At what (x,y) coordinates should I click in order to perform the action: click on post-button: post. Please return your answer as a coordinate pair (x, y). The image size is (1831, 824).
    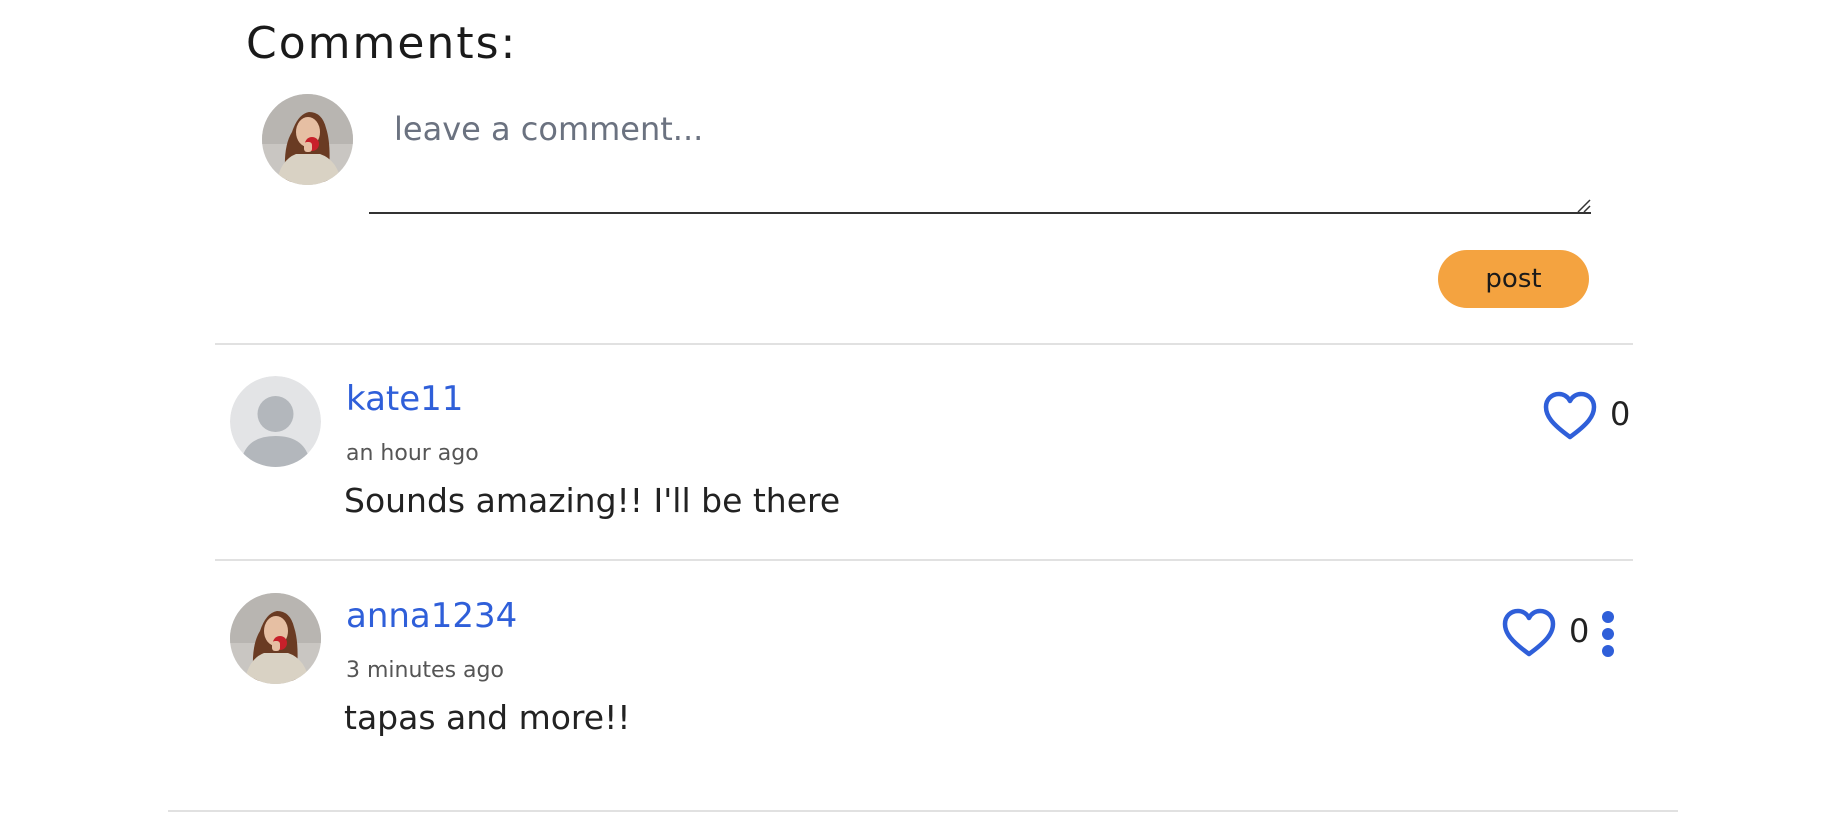
    Looking at the image, I should click on (1513, 279).